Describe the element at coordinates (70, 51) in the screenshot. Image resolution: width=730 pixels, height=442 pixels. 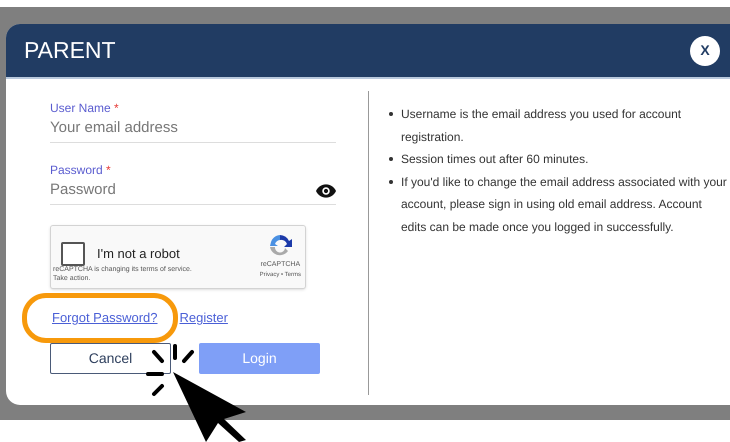
I see `dialog-title: PARENT` at that location.